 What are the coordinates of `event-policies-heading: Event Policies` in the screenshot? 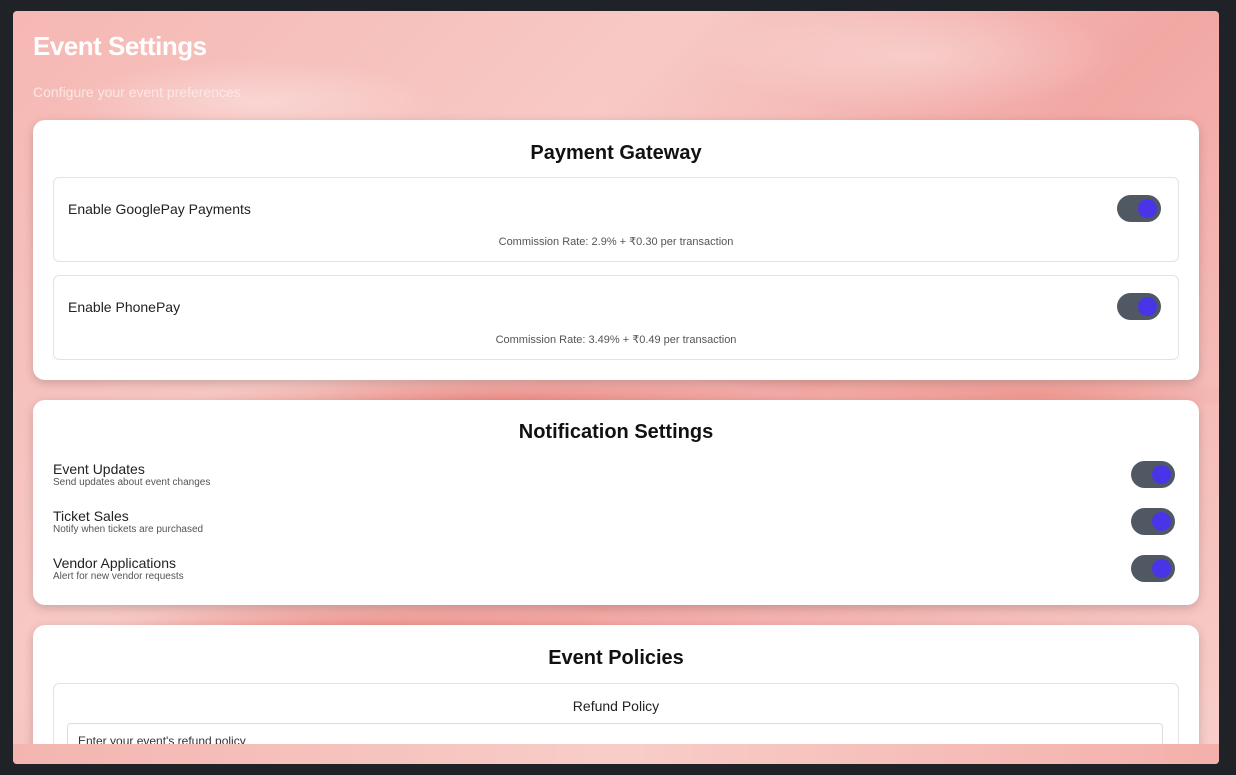 It's located at (616, 658).